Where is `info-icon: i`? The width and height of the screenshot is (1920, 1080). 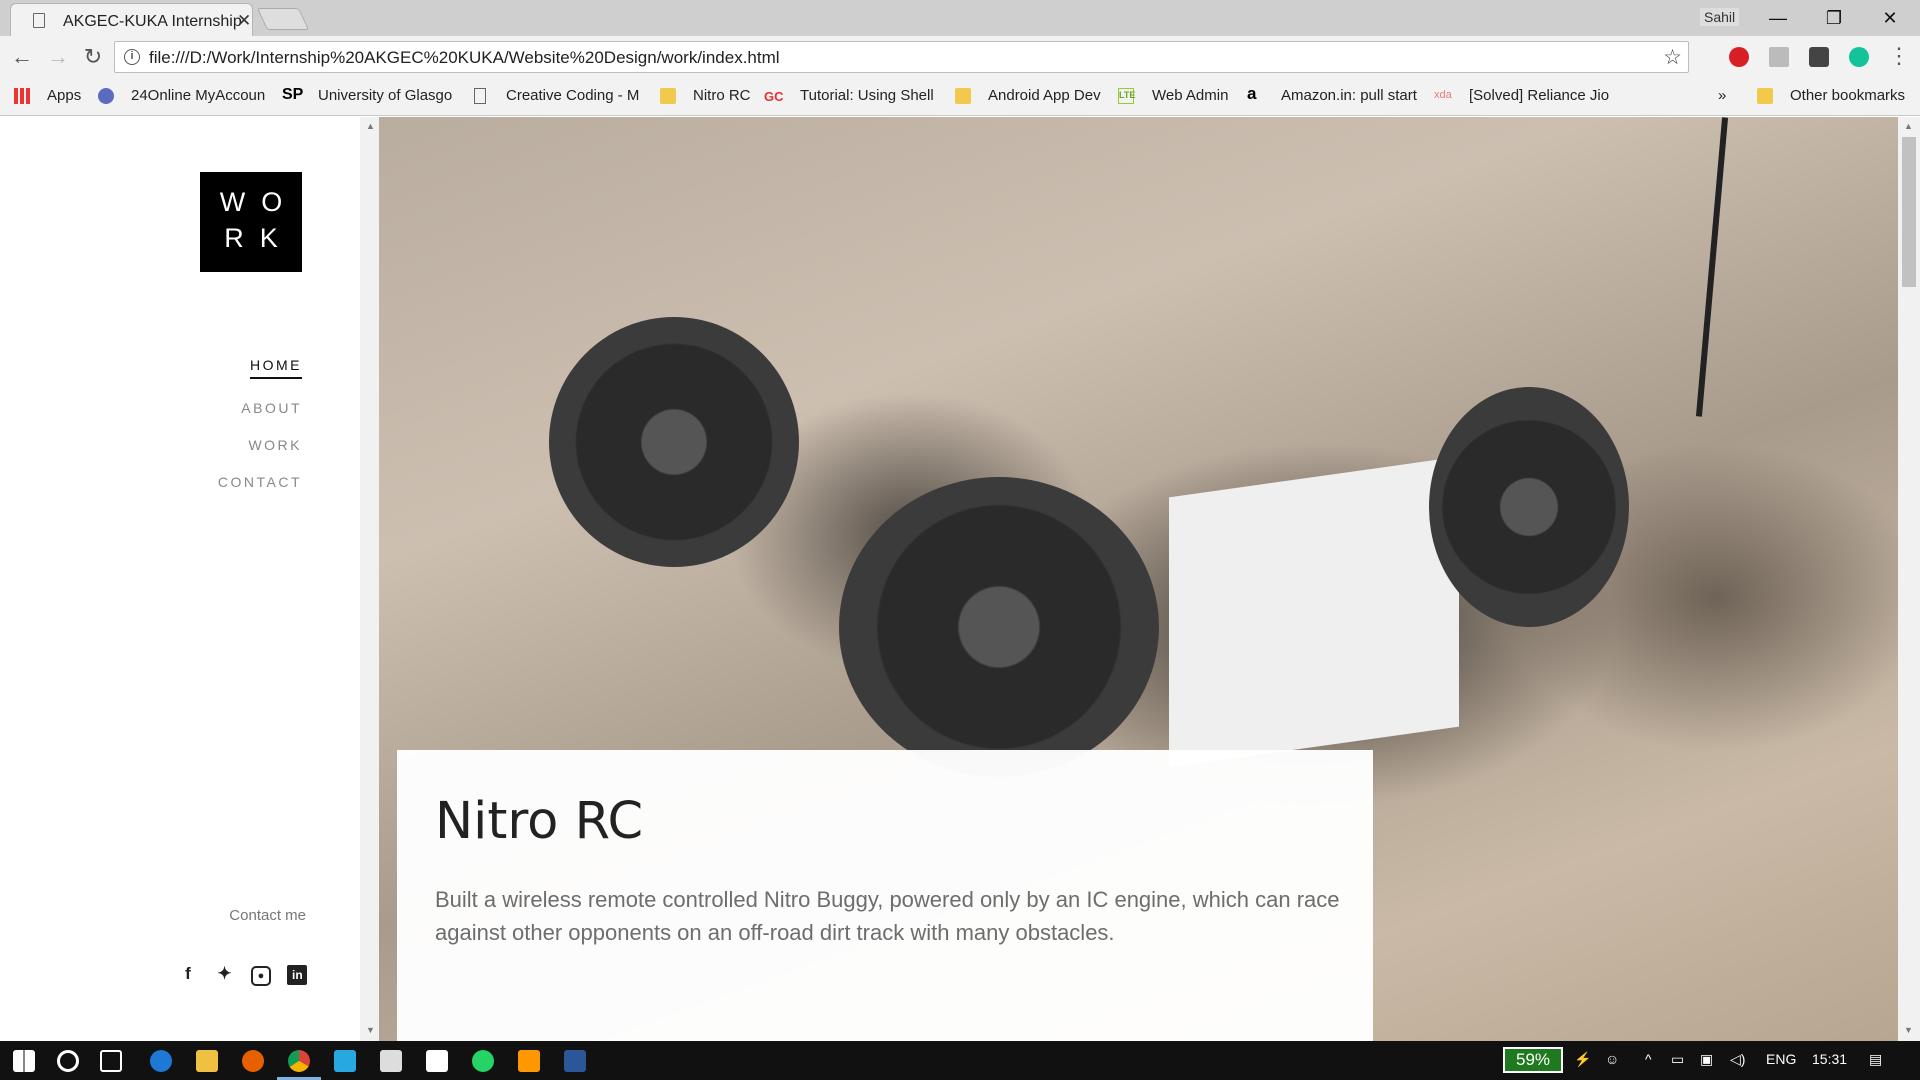 info-icon: i is located at coordinates (132, 57).